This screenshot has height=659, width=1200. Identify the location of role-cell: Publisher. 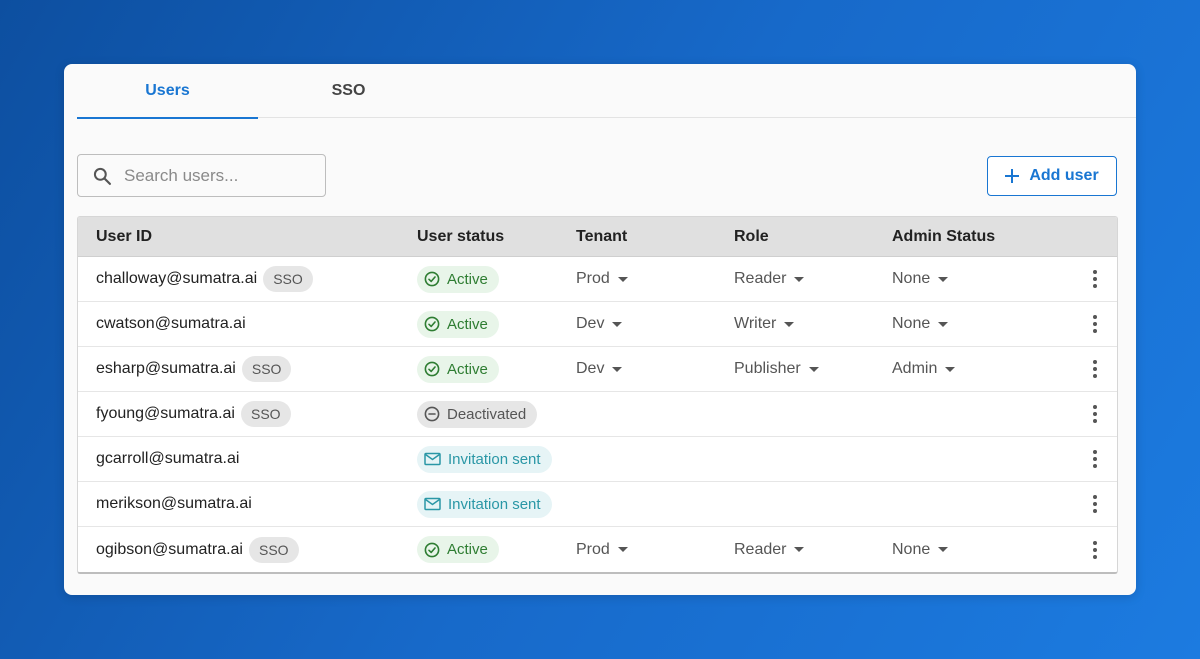
(813, 369).